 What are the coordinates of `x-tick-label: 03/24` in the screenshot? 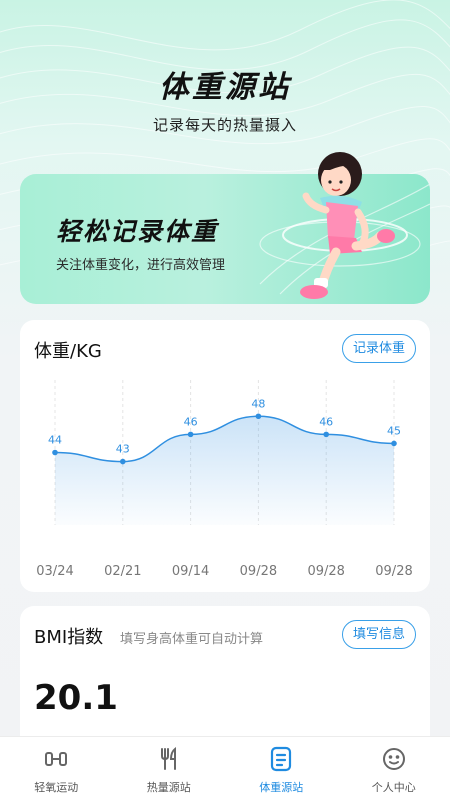 It's located at (54, 571).